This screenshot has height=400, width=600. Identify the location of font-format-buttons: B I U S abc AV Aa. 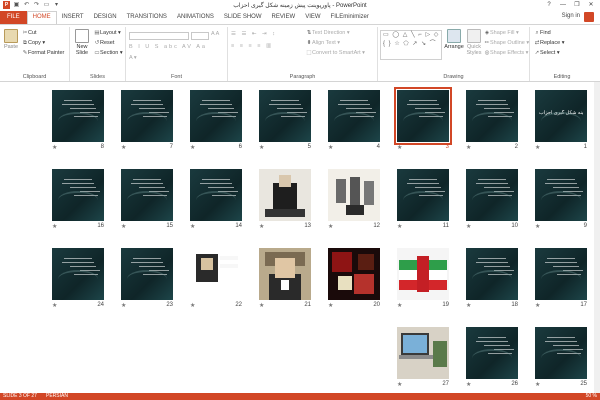
(168, 47).